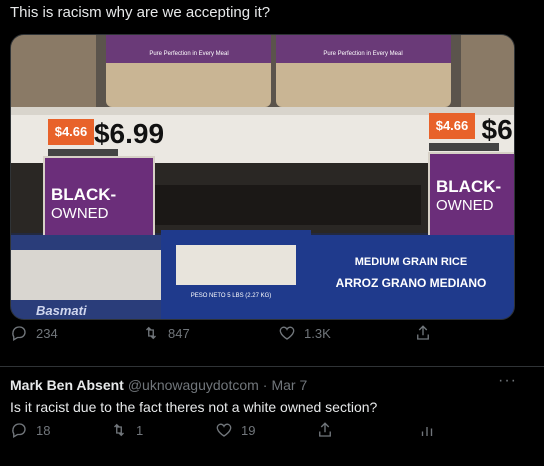 The width and height of the screenshot is (544, 466). Describe the element at coordinates (507, 381) in the screenshot. I see `more-options-icon: ···` at that location.